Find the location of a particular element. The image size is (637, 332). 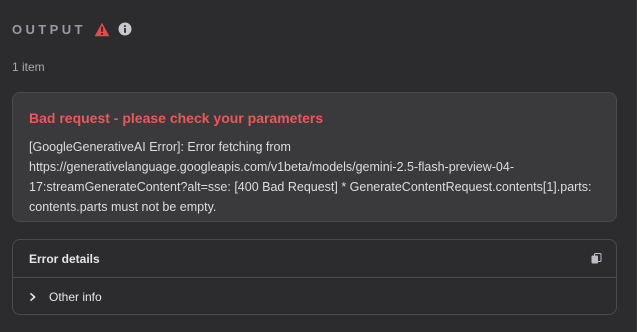

output-header: OUTPUT is located at coordinates (72, 29).